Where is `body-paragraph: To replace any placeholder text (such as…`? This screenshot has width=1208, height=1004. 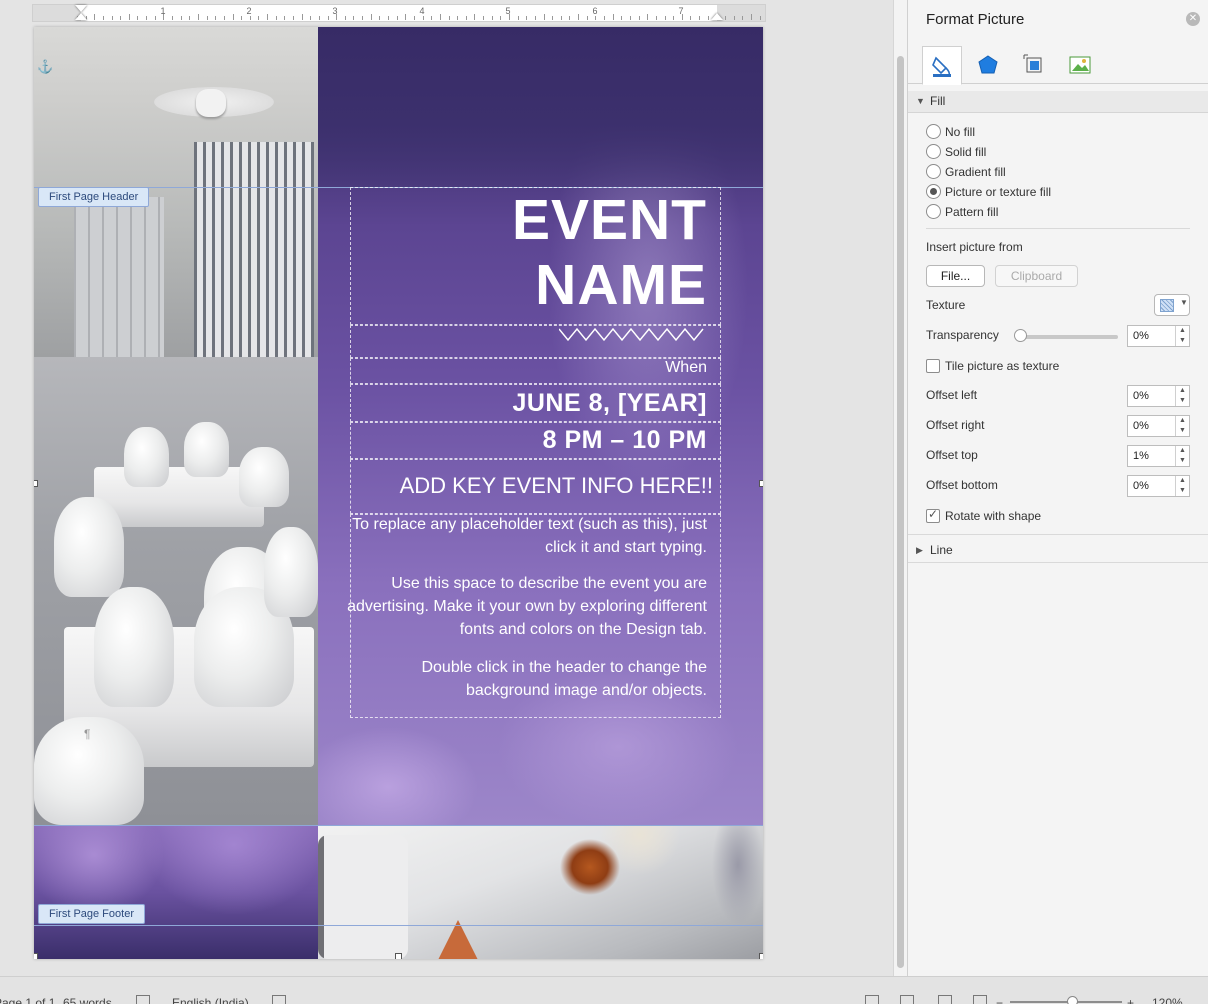
body-paragraph: To replace any placeholder text (such as… is located at coordinates (527, 536).